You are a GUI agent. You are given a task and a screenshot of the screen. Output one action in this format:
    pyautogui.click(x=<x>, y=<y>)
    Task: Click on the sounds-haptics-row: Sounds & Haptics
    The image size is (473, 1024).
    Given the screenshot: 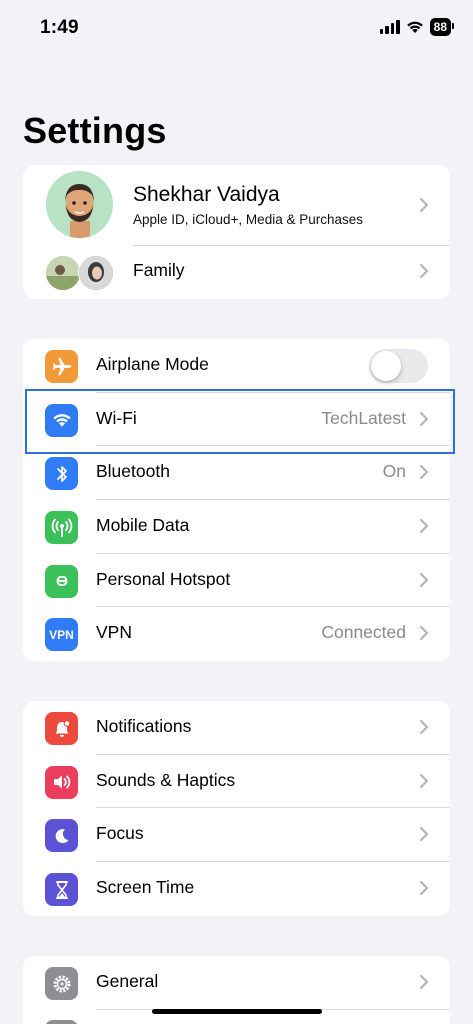 What is the action you would take?
    pyautogui.click(x=236, y=782)
    